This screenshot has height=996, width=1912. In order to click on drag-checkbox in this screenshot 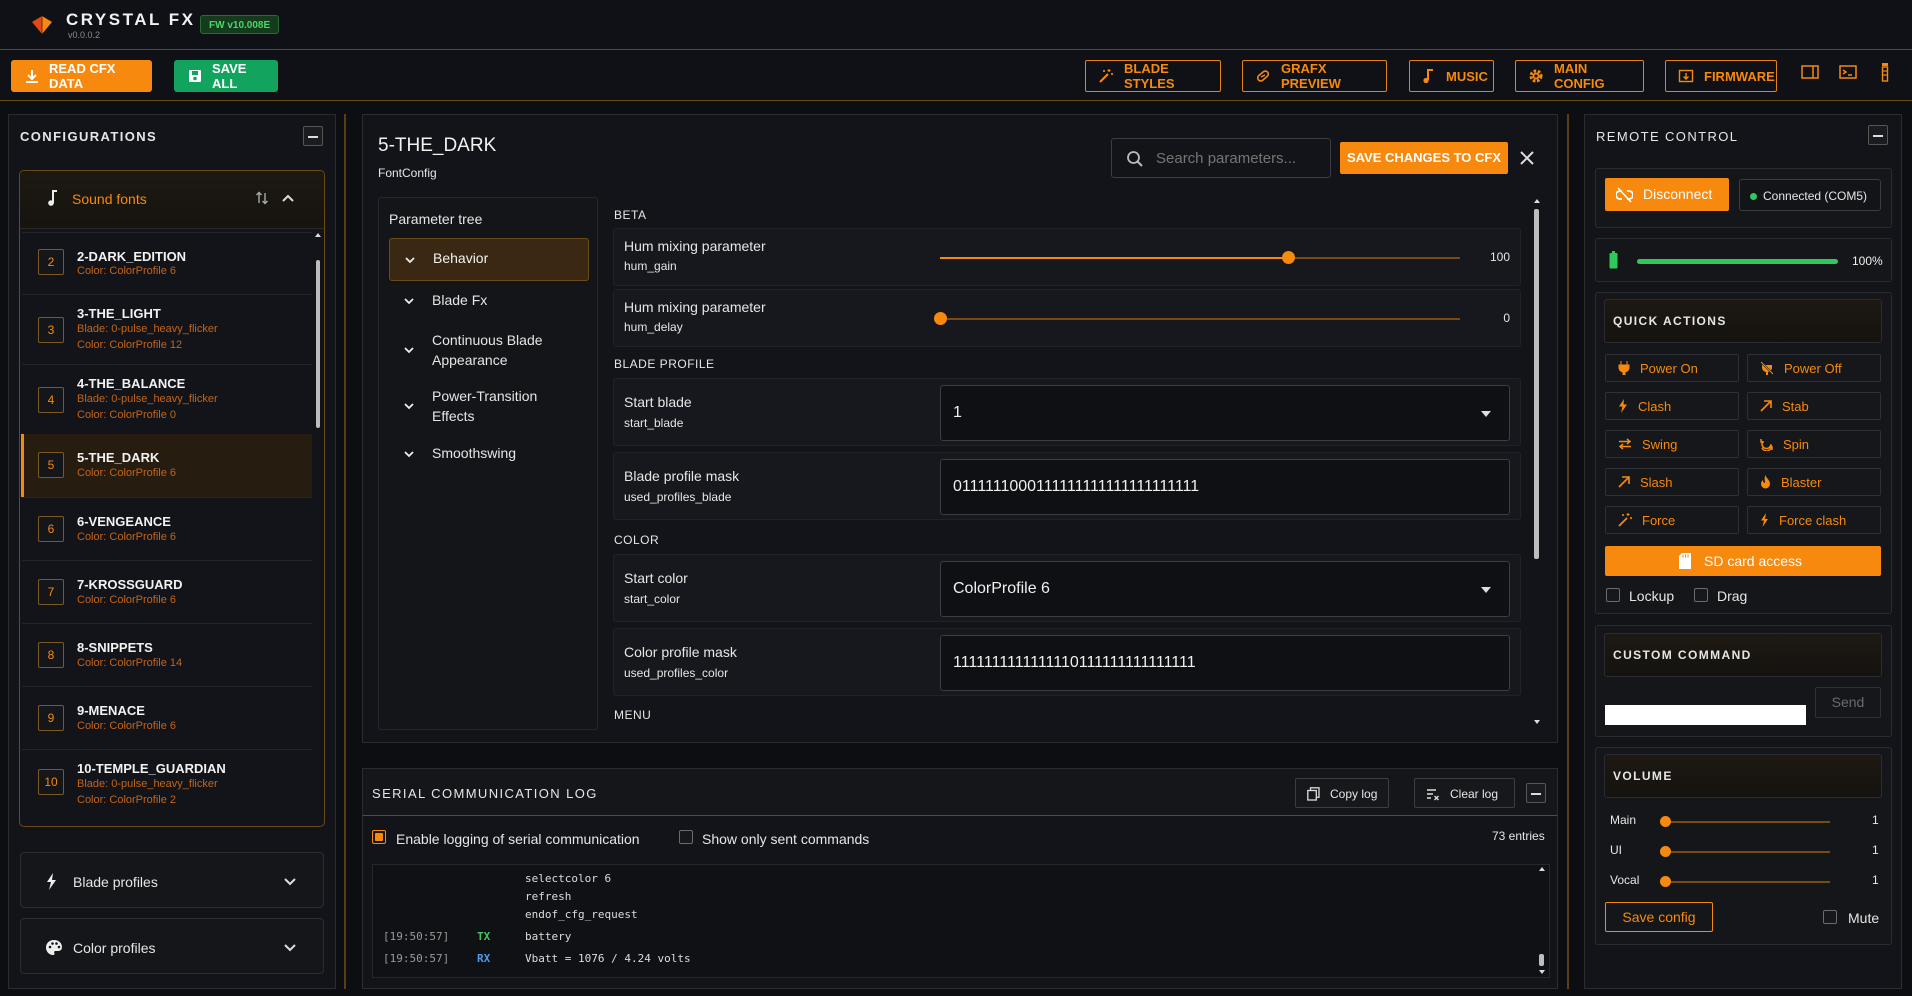, I will do `click(1701, 595)`.